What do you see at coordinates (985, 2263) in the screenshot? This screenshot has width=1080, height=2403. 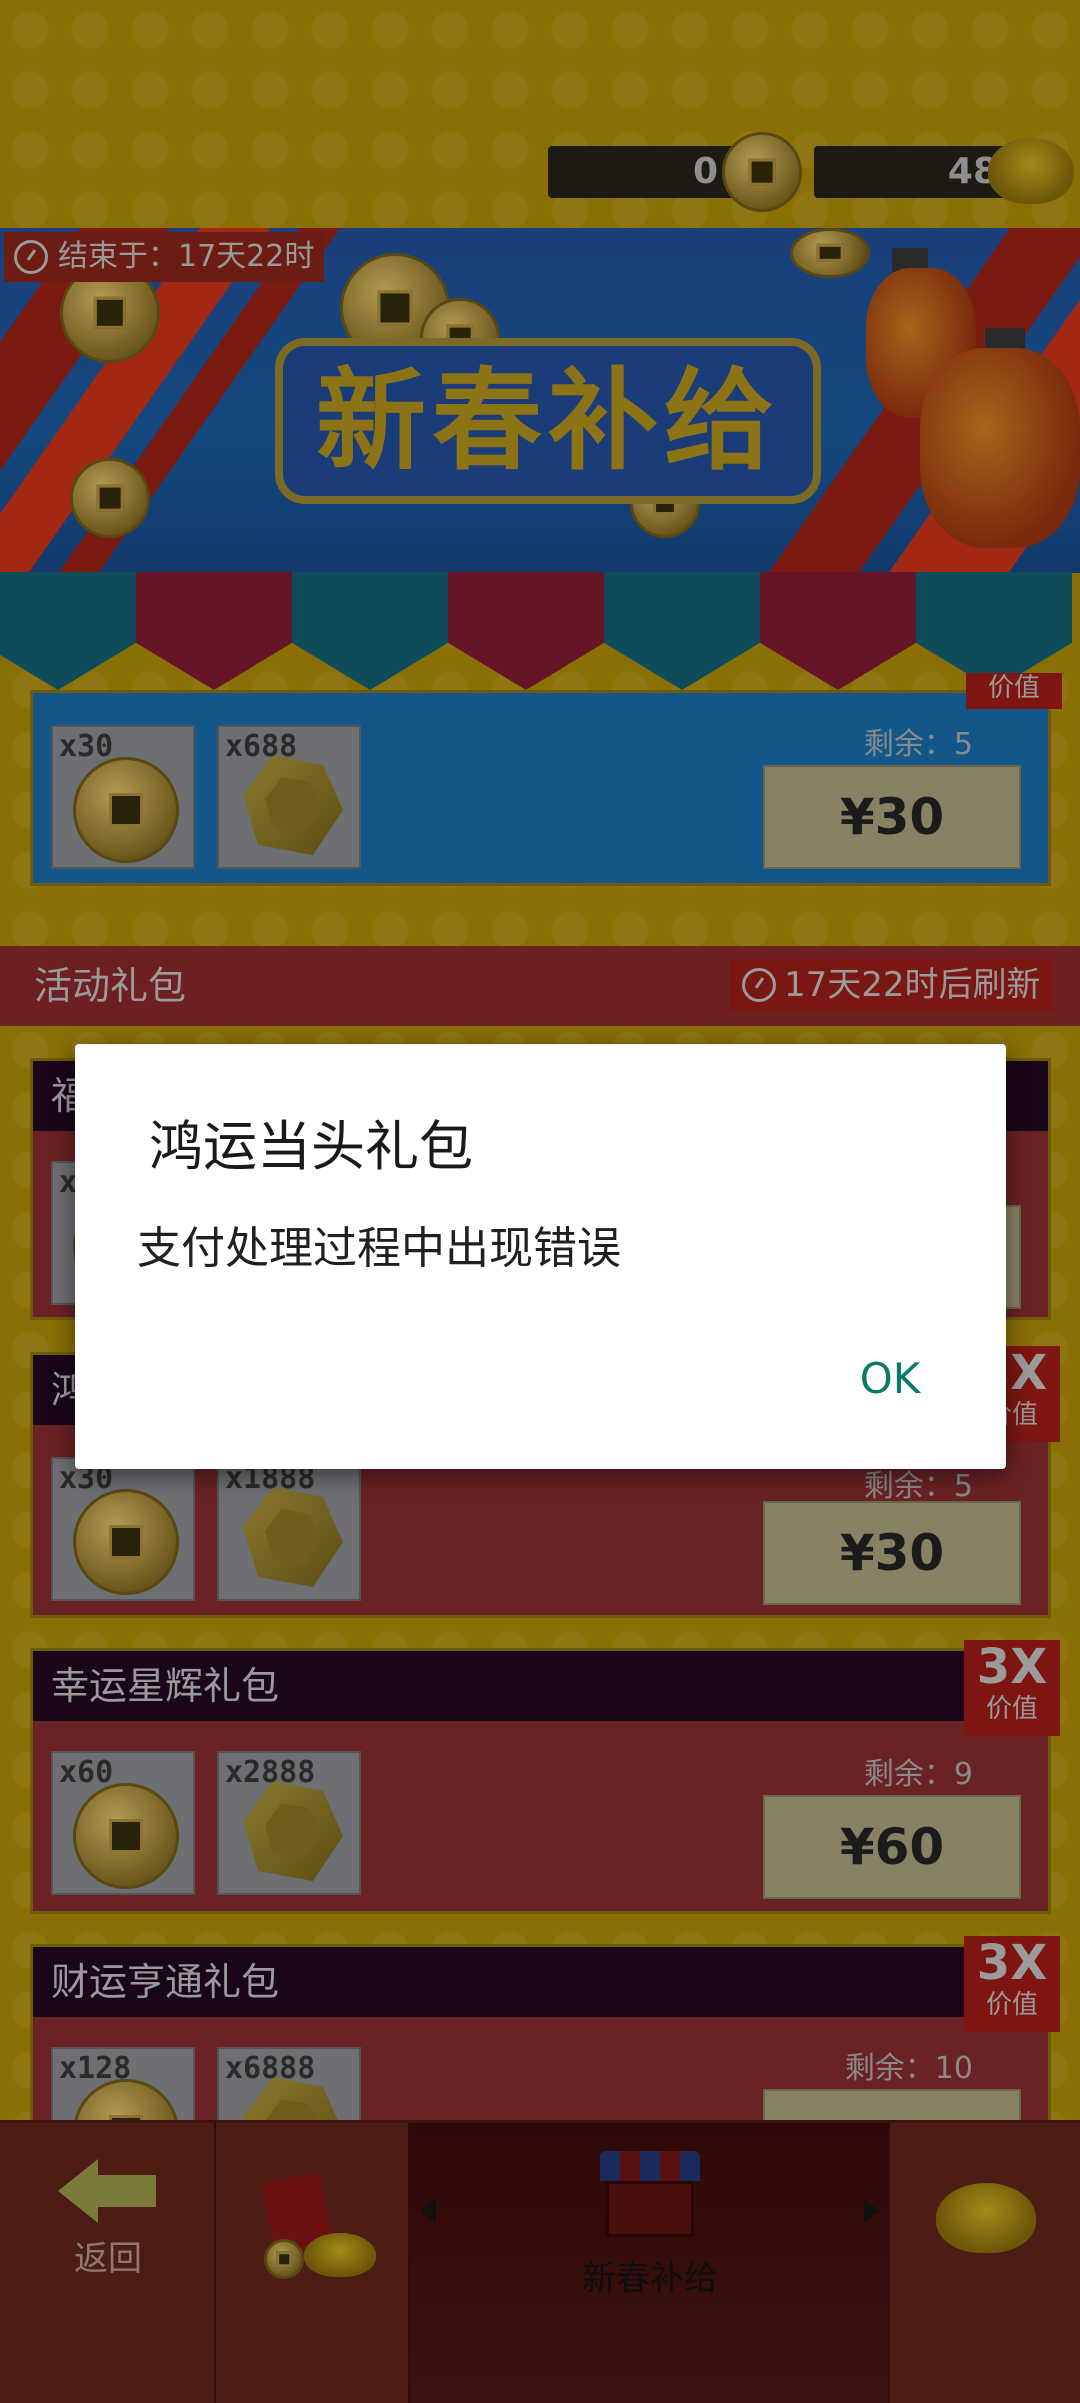 I see `nav-ingot-shop` at bounding box center [985, 2263].